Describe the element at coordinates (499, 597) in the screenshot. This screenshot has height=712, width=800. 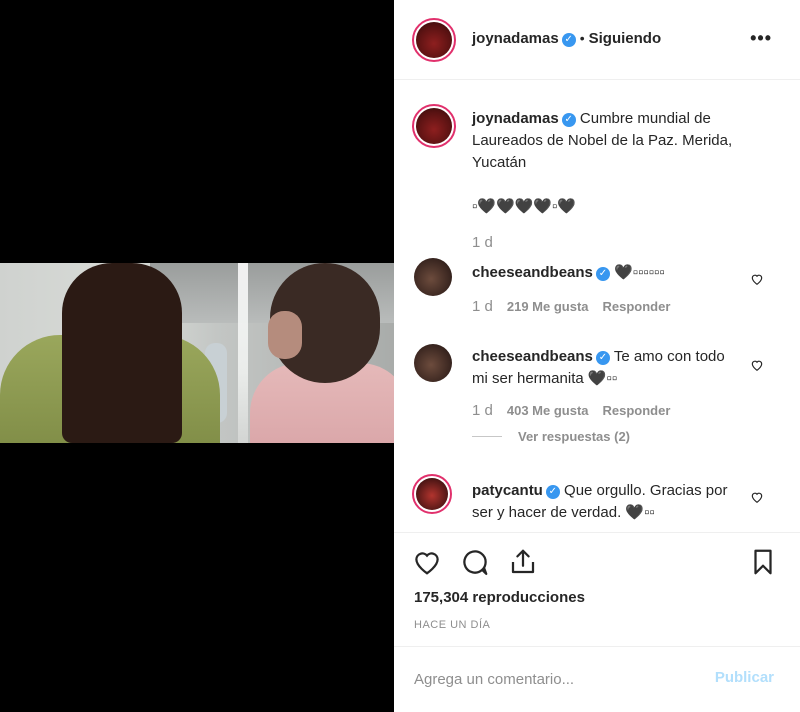
I see `view-count: 175,304 reproducciones` at that location.